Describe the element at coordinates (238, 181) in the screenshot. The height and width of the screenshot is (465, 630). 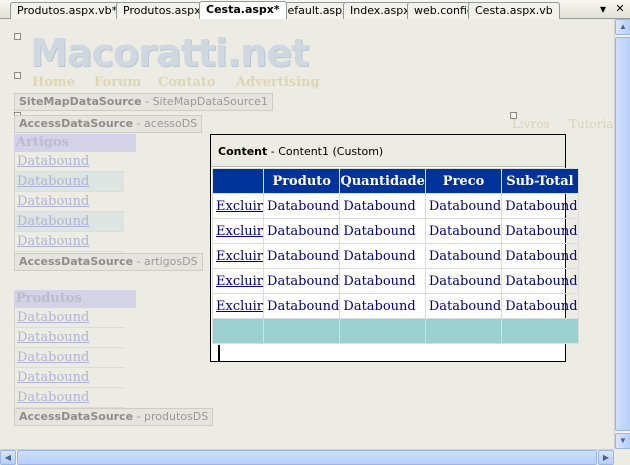
I see `col-header-delete` at that location.